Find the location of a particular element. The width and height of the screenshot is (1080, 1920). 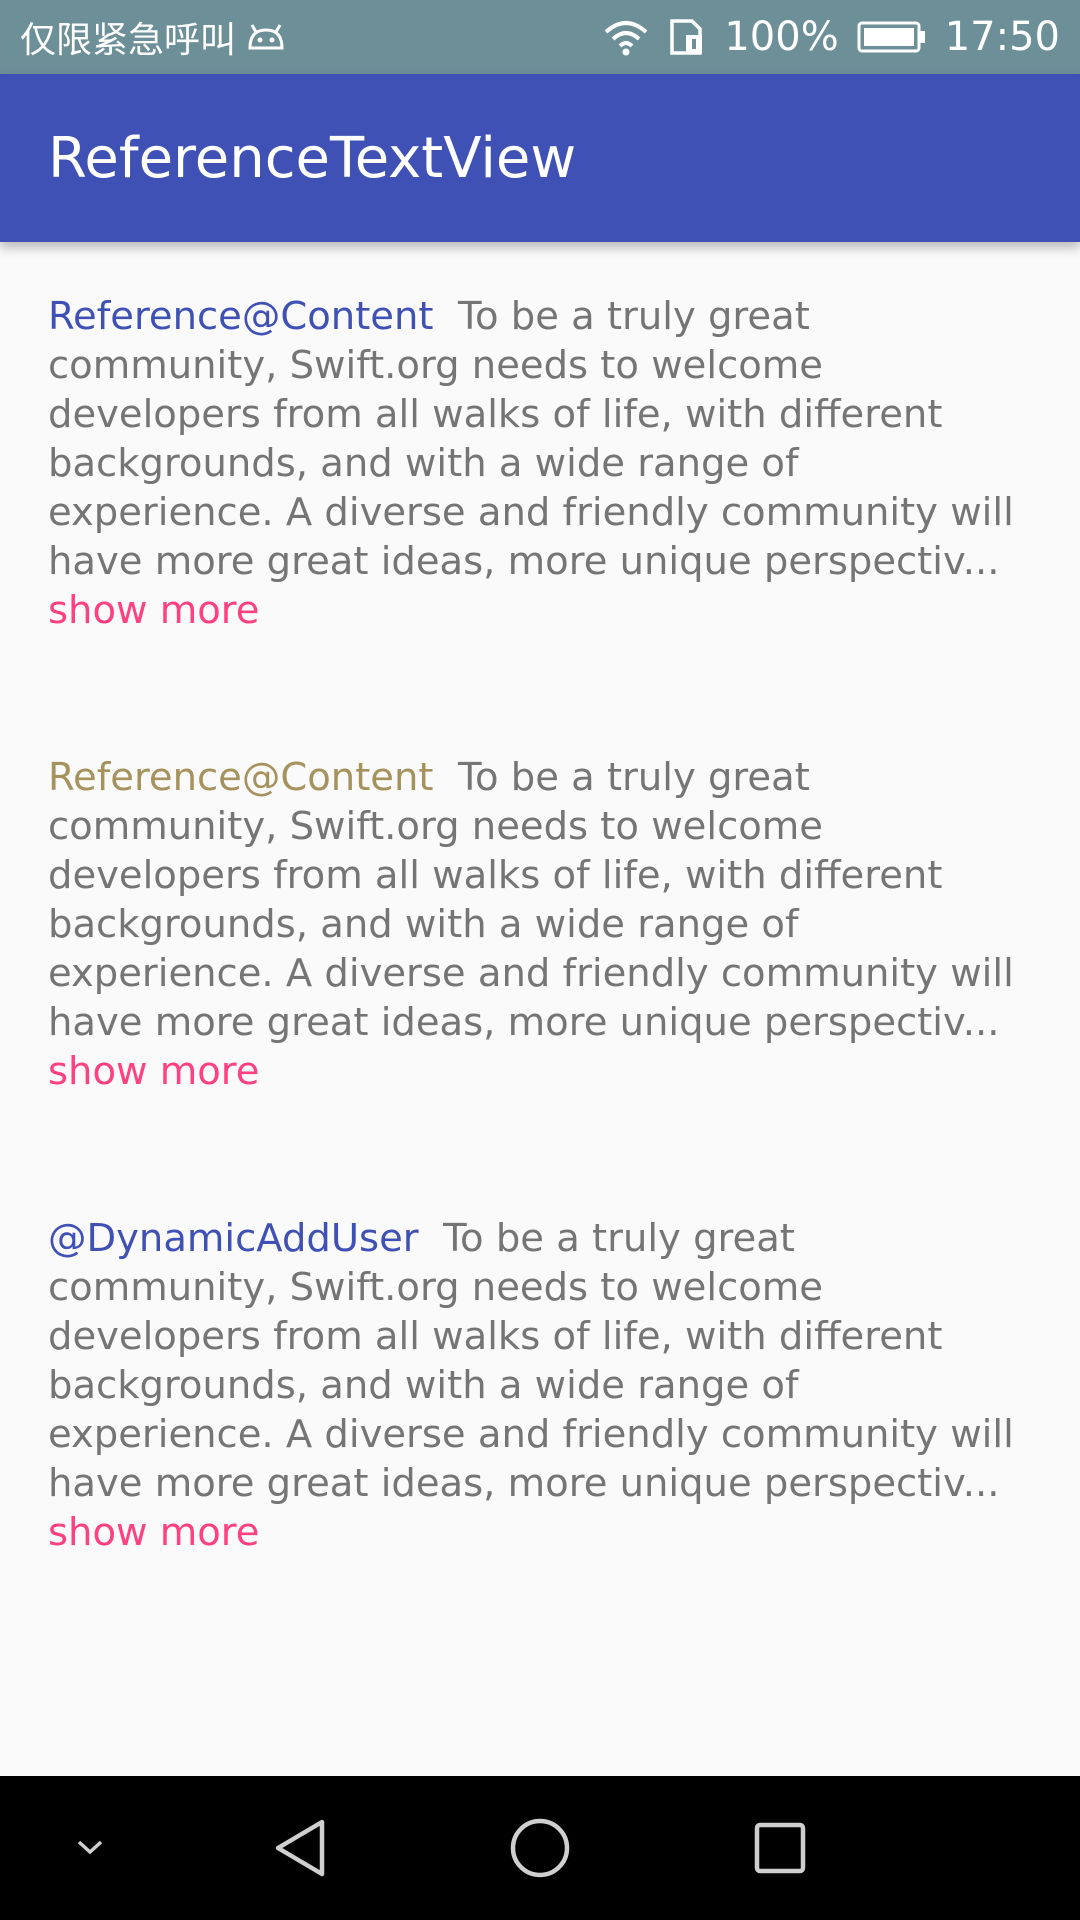

reference-link: @DynamicAddUser is located at coordinates (233, 1238).